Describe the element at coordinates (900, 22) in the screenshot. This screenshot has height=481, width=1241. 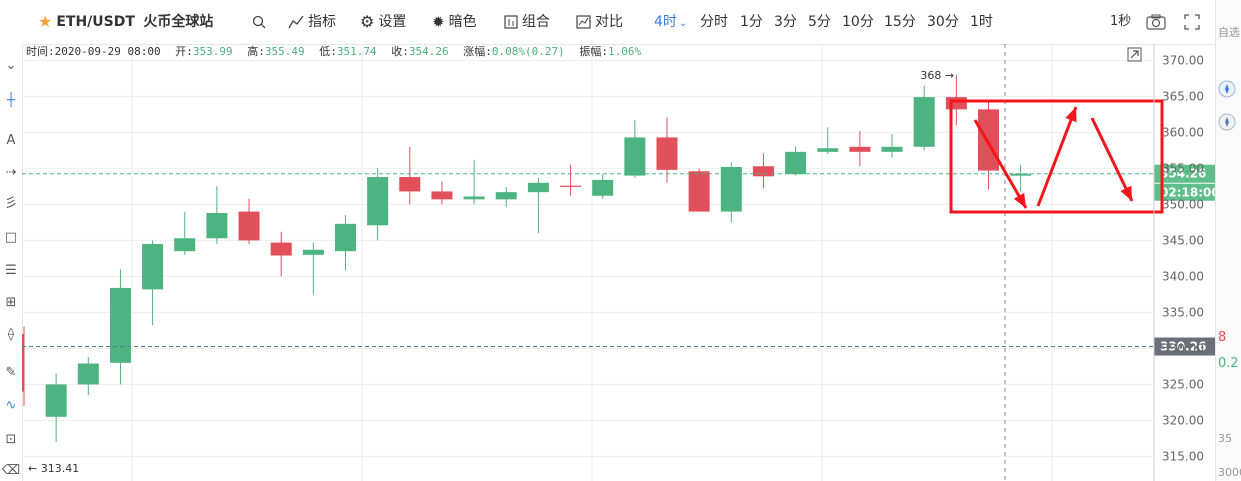
I see `interval-15m: 15分` at that location.